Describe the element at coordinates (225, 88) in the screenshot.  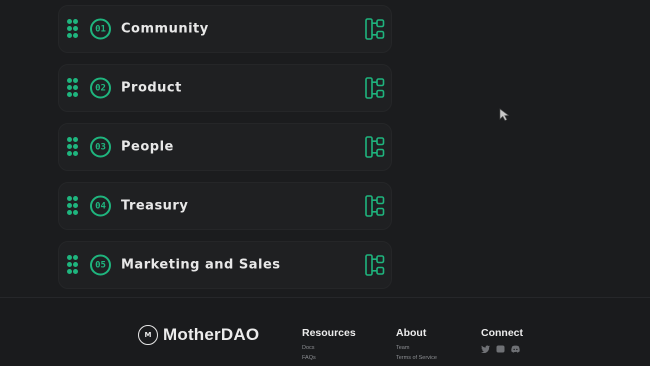
I see `list-item-product: 02 Product` at that location.